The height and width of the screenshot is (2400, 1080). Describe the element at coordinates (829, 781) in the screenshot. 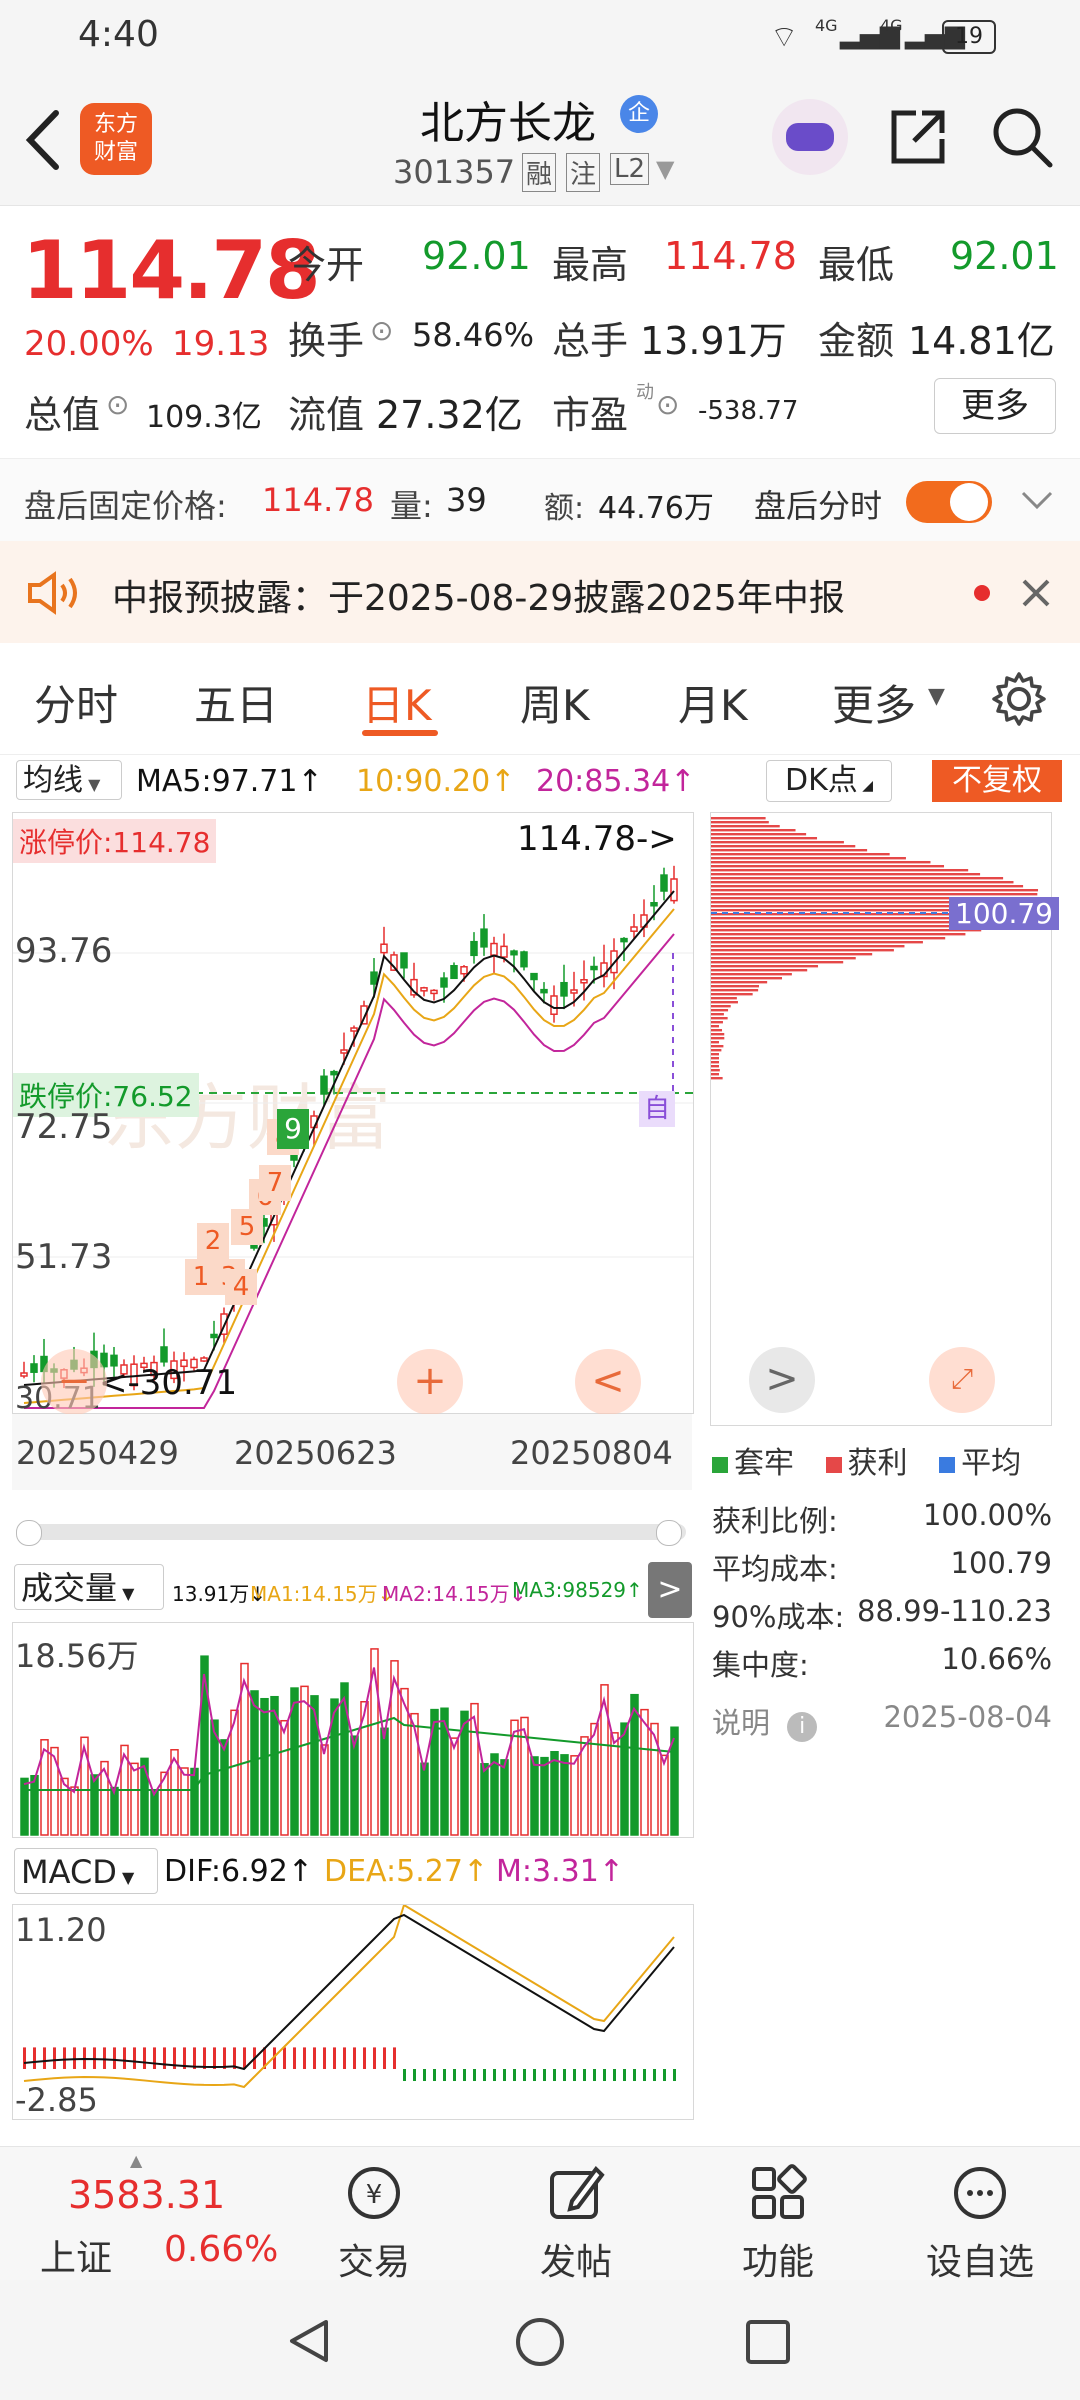

I see `dk-point-select: DK点 ◢` at that location.